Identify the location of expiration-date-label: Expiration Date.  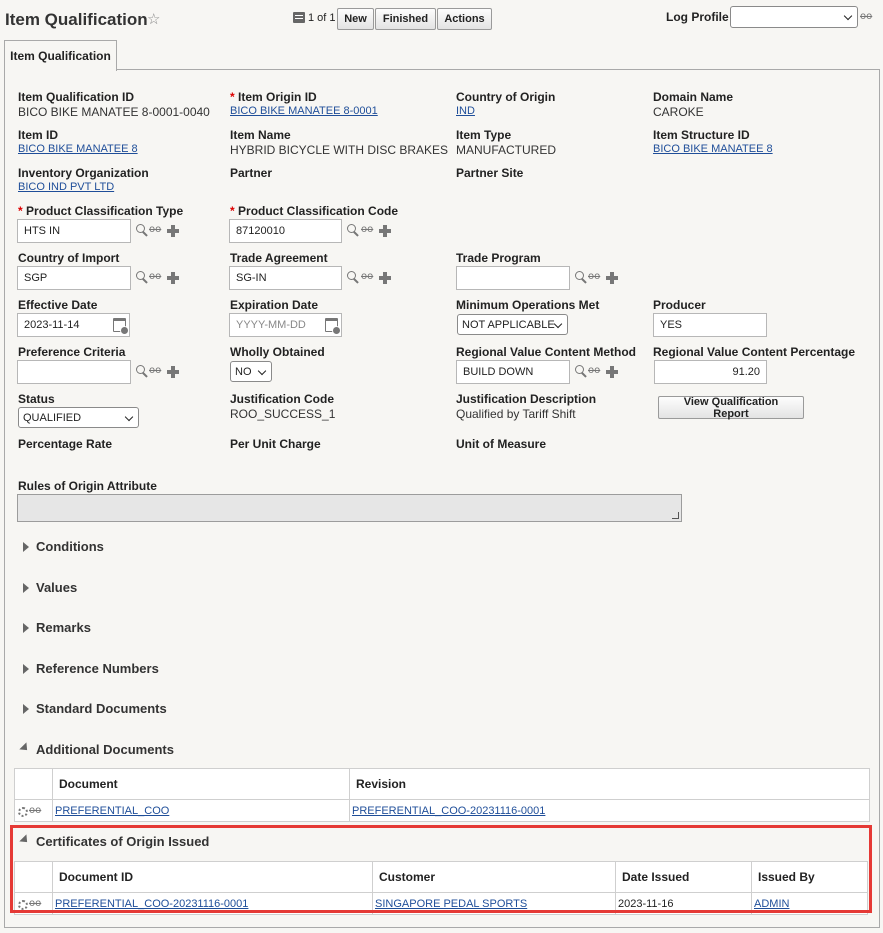
(274, 305).